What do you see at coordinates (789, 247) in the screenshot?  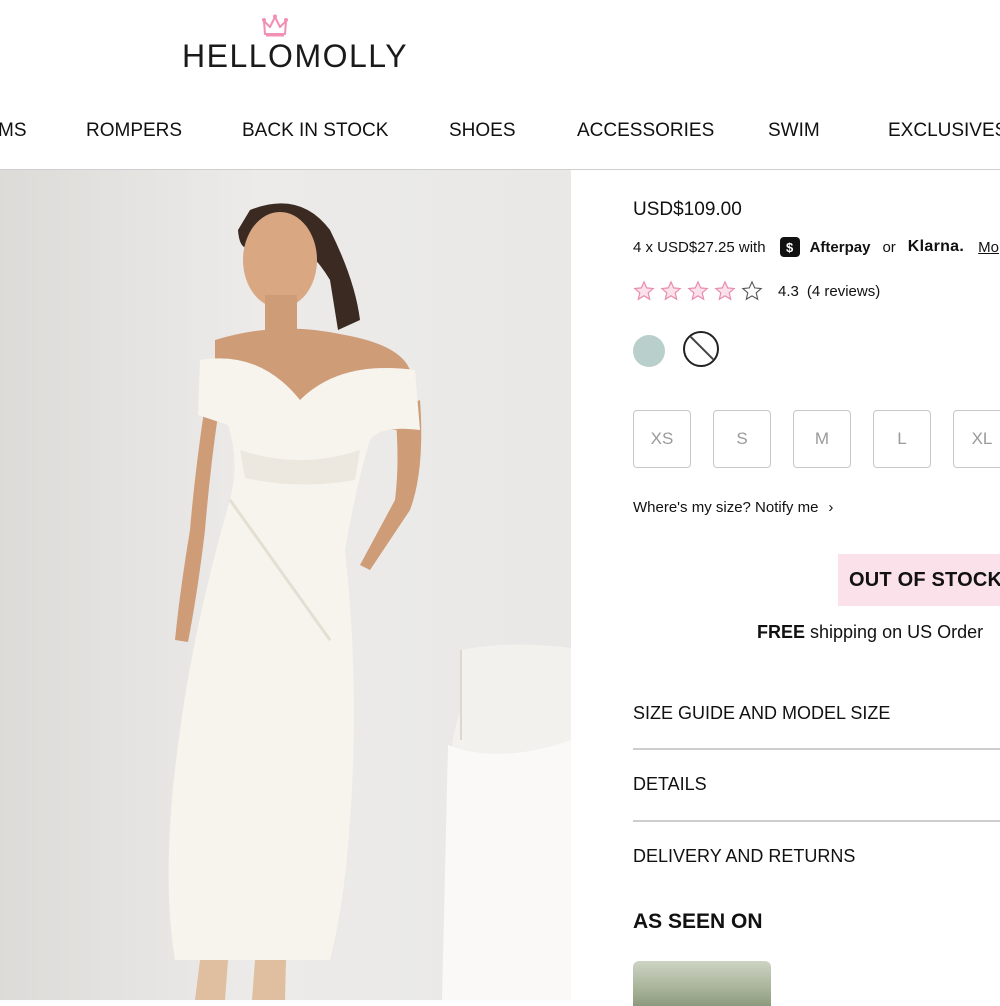 I see `afterpay-icon: $` at bounding box center [789, 247].